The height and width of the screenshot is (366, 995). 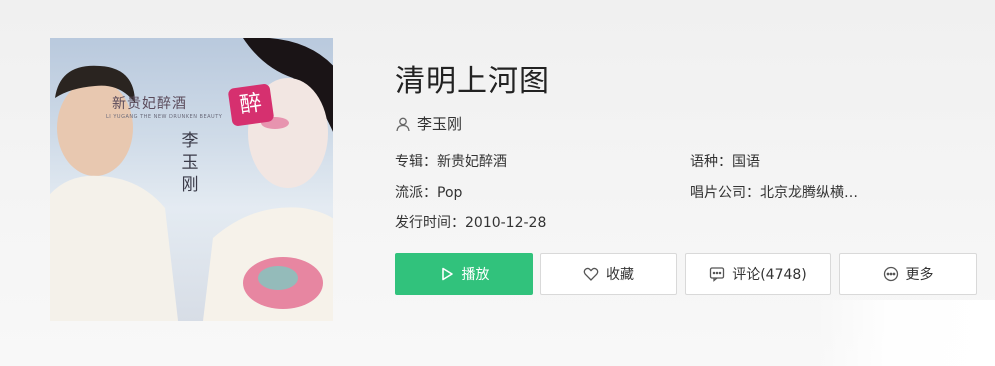 What do you see at coordinates (403, 124) in the screenshot?
I see `user-icon` at bounding box center [403, 124].